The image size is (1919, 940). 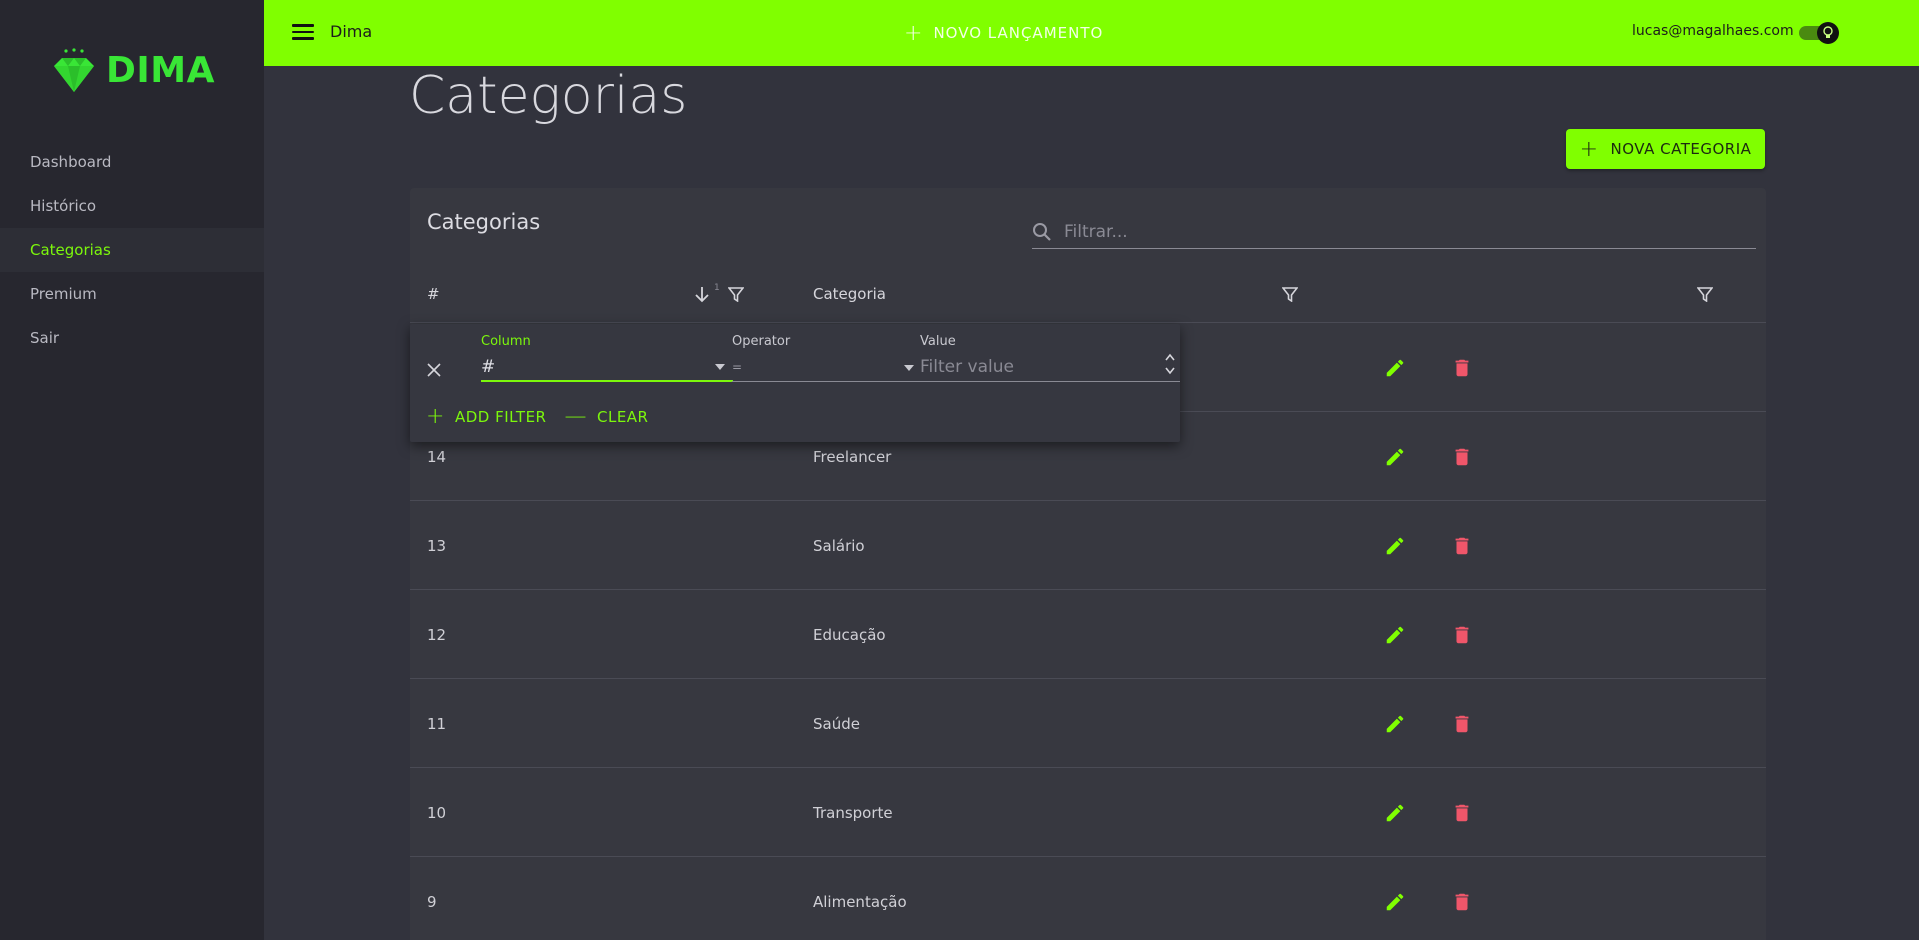 What do you see at coordinates (434, 370) in the screenshot?
I see `close-icon` at bounding box center [434, 370].